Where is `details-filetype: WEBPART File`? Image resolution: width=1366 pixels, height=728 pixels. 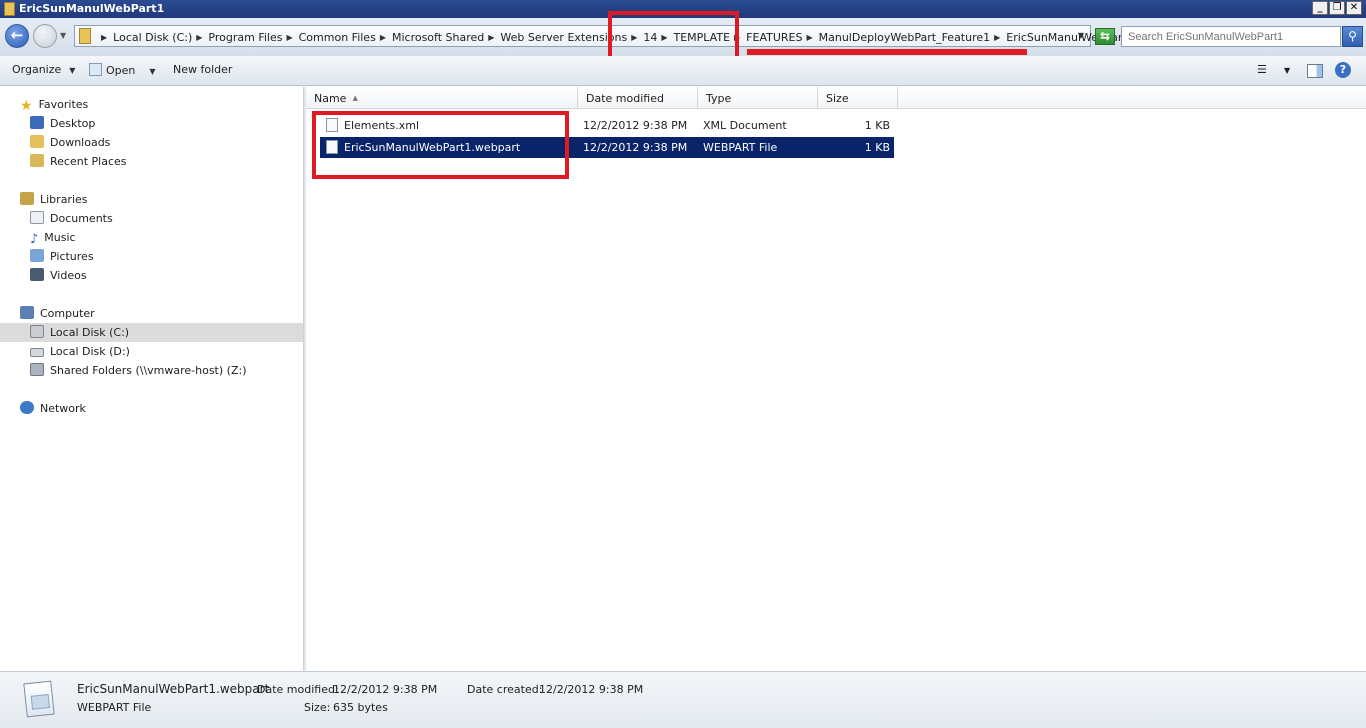
details-filetype: WEBPART File is located at coordinates (114, 707).